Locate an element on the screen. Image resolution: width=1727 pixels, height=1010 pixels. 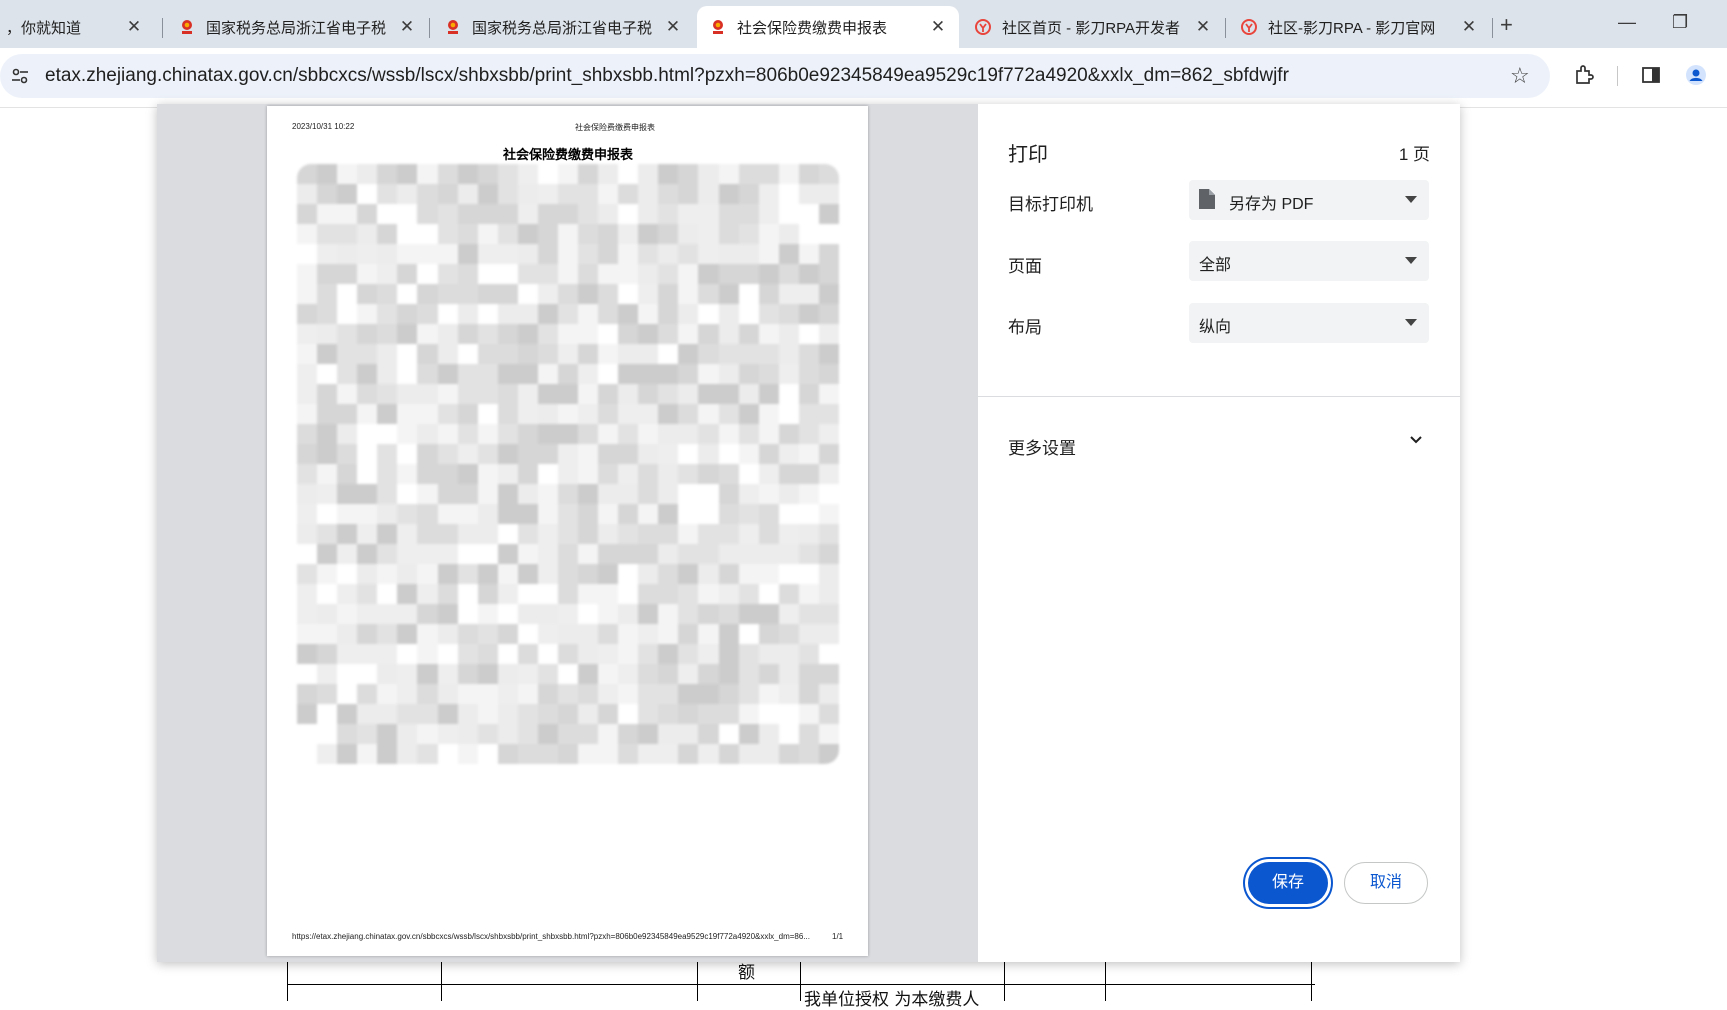
tab-title: 社会保险费缴费申报表 is located at coordinates (812, 28).